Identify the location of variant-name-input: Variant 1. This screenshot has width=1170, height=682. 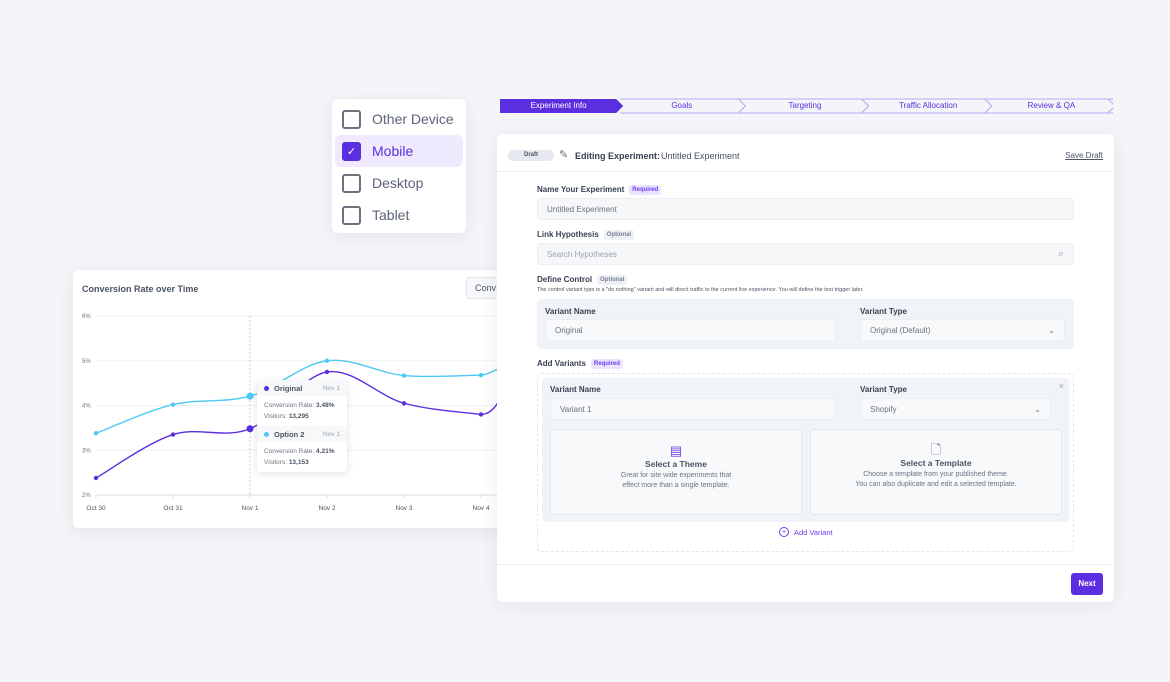
(693, 409).